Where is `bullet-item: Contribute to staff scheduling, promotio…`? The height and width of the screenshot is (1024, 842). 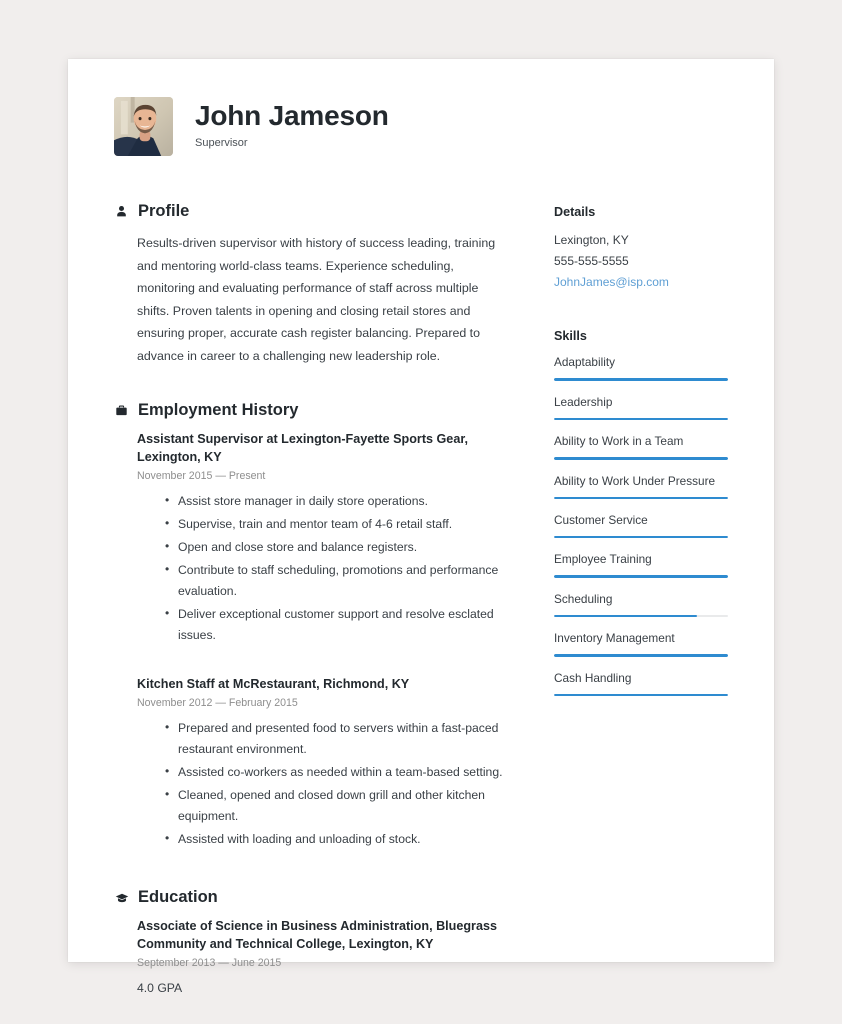 bullet-item: Contribute to staff scheduling, promotio… is located at coordinates (341, 580).